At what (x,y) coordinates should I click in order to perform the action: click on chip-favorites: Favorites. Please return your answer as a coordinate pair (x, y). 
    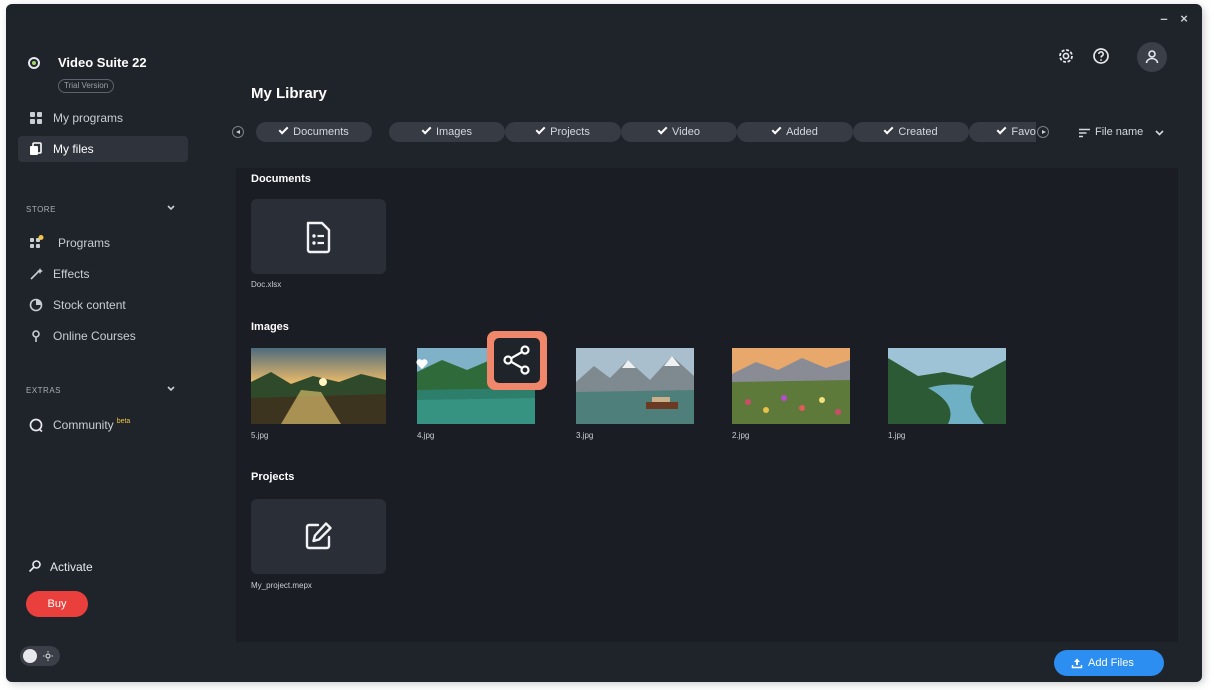
    Looking at the image, I should click on (1002, 132).